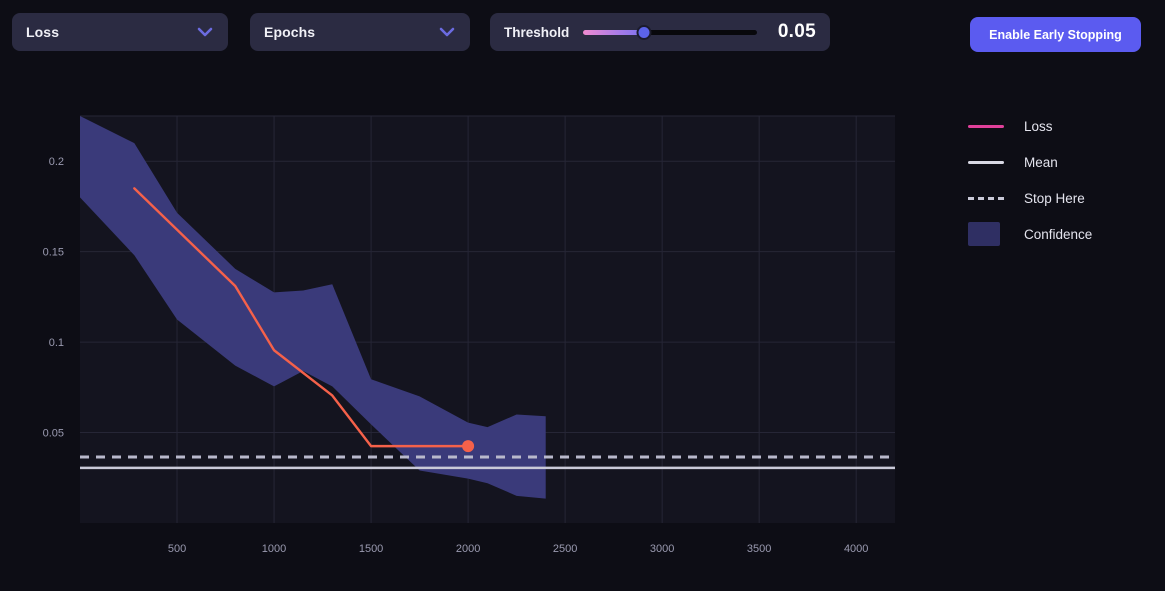 This screenshot has height=591, width=1165. Describe the element at coordinates (290, 32) in the screenshot. I see `xaxis-dropdown-value: Epochs` at that location.